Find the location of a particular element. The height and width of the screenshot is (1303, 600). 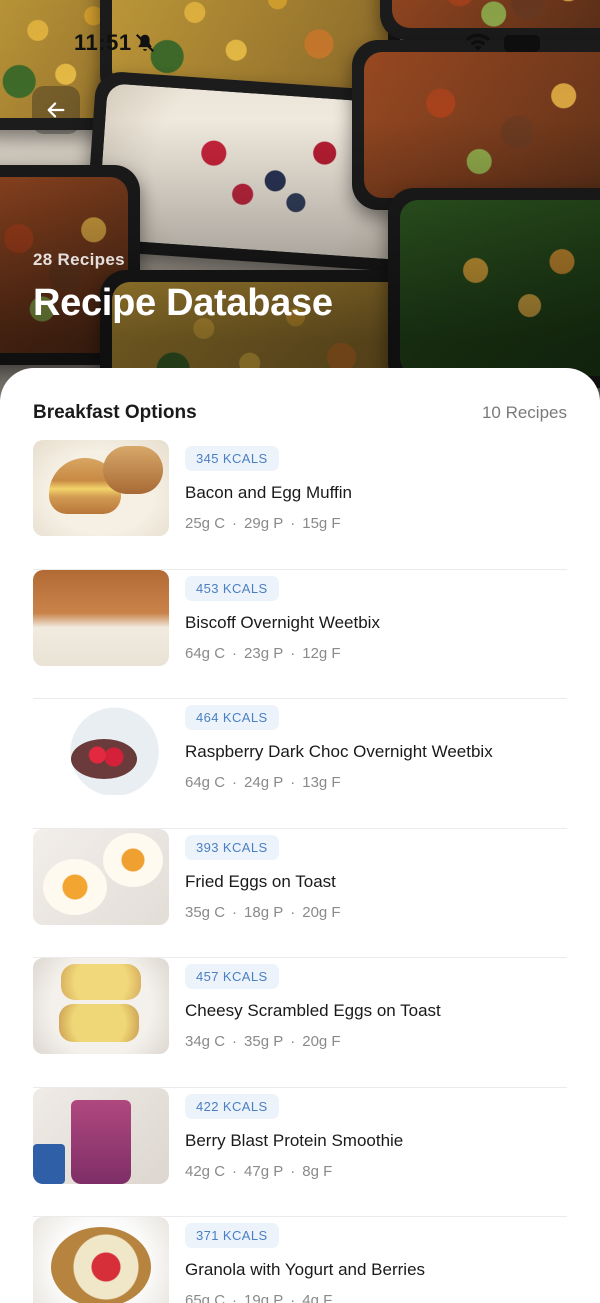

carbs: 34g C is located at coordinates (205, 1041).